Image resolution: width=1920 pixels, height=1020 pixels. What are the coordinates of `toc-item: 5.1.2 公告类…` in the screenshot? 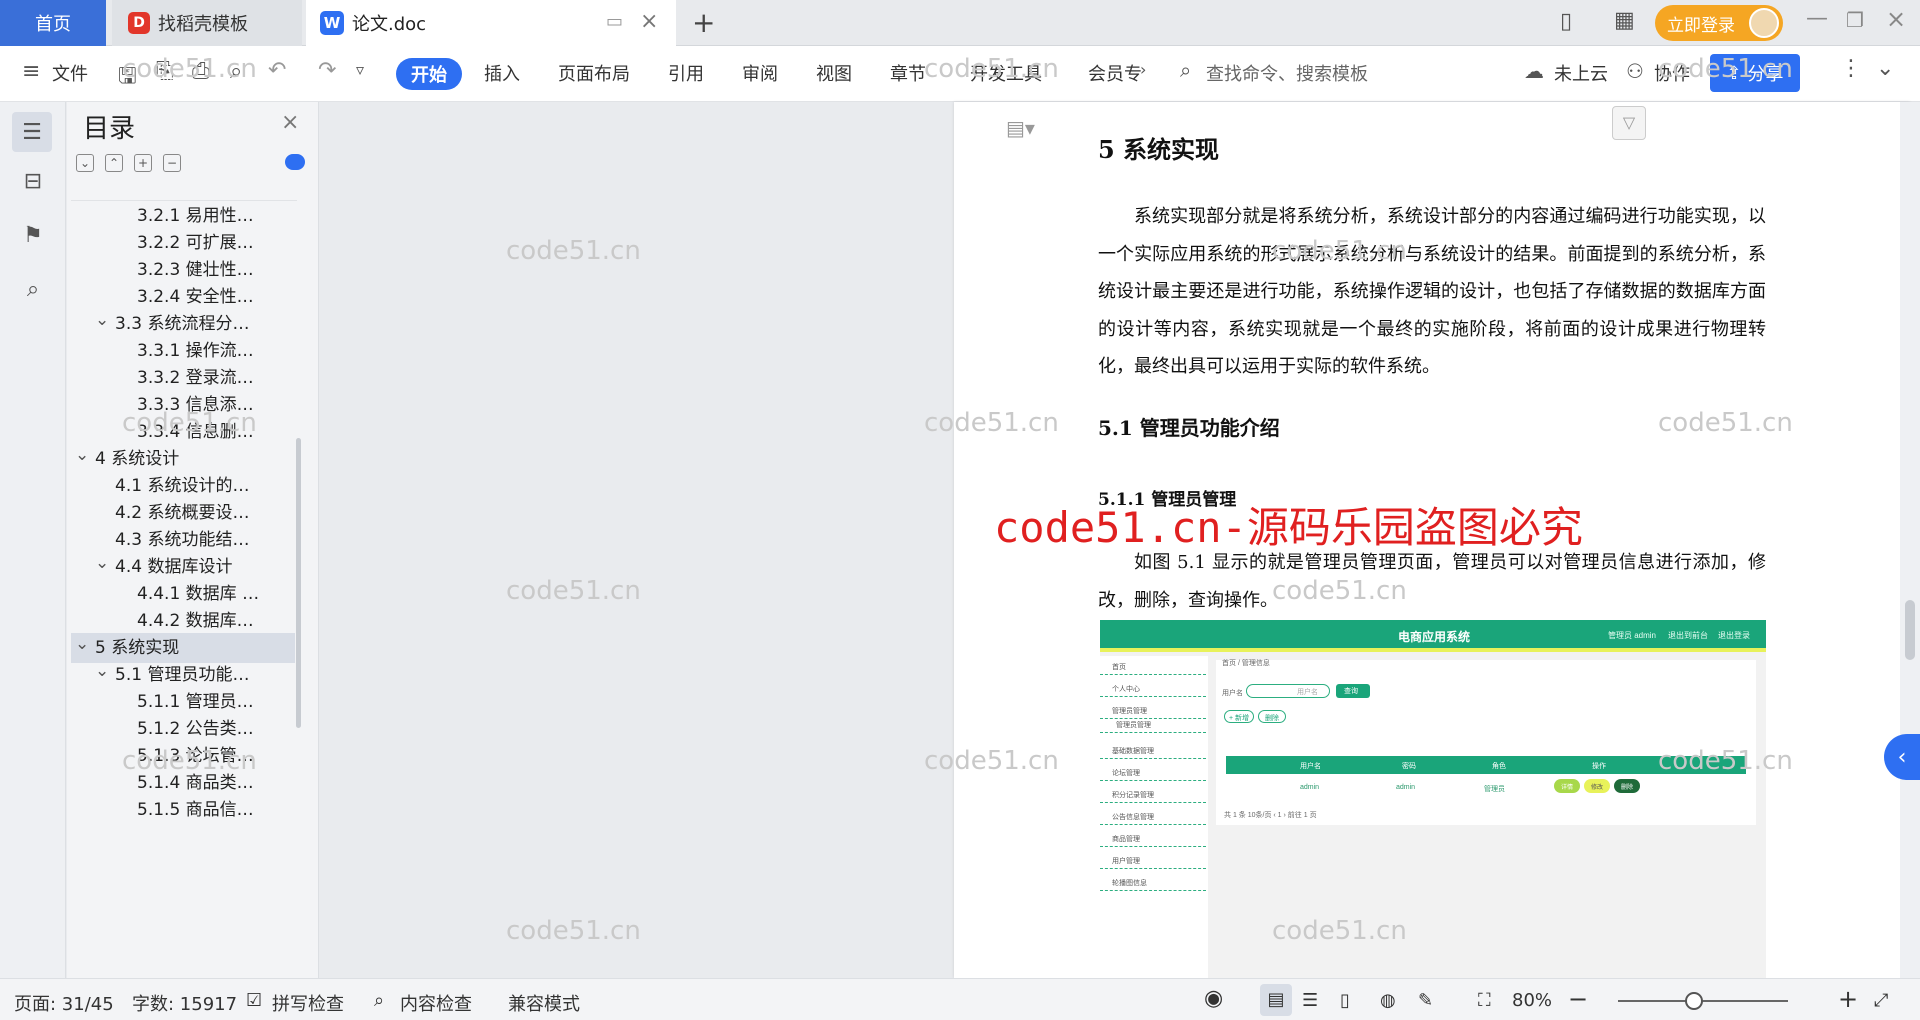 It's located at (183, 729).